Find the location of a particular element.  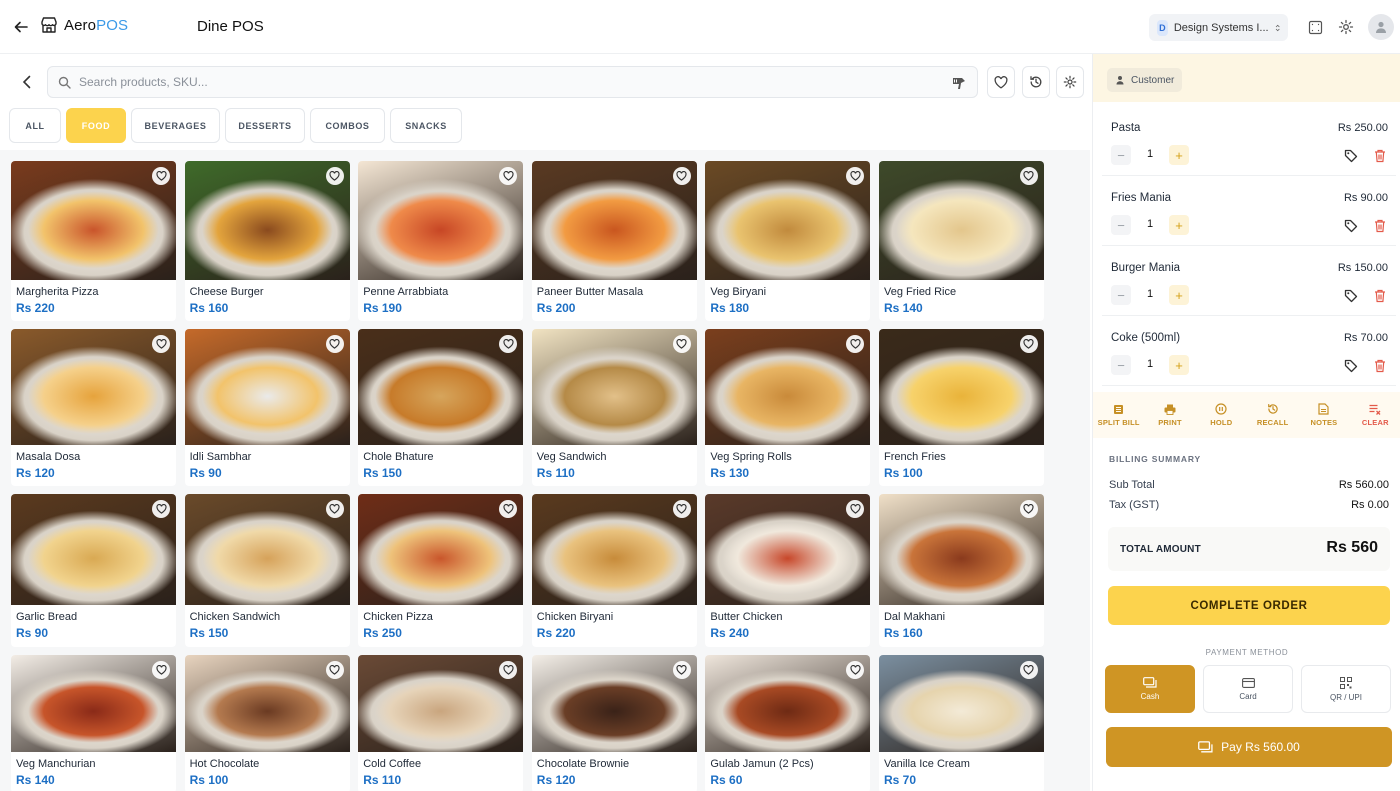

history-button is located at coordinates (1036, 82).